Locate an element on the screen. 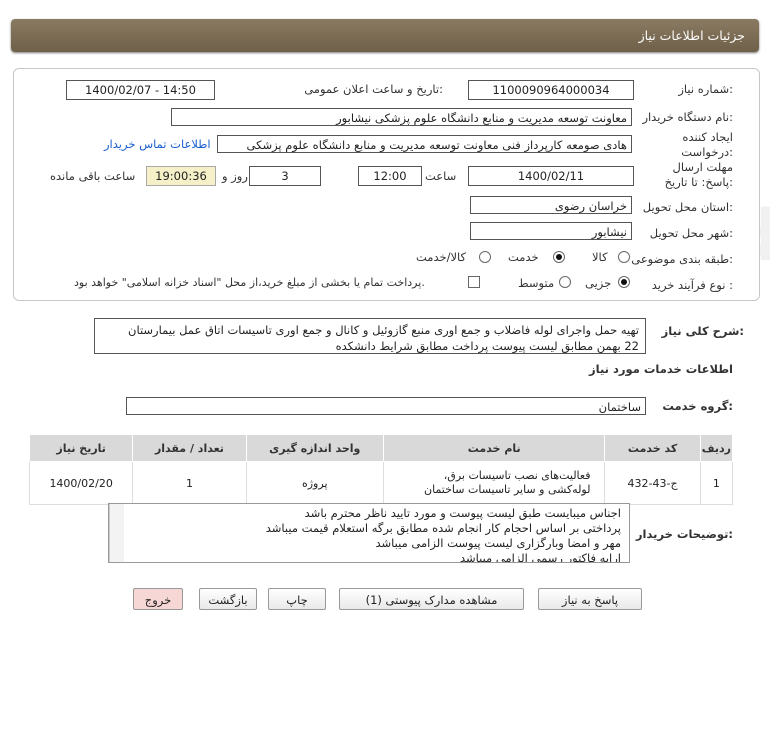 This screenshot has width=770, height=745. announce-datetime-label: تاریخ و ساعت اعلان عمومی: is located at coordinates (373, 89).